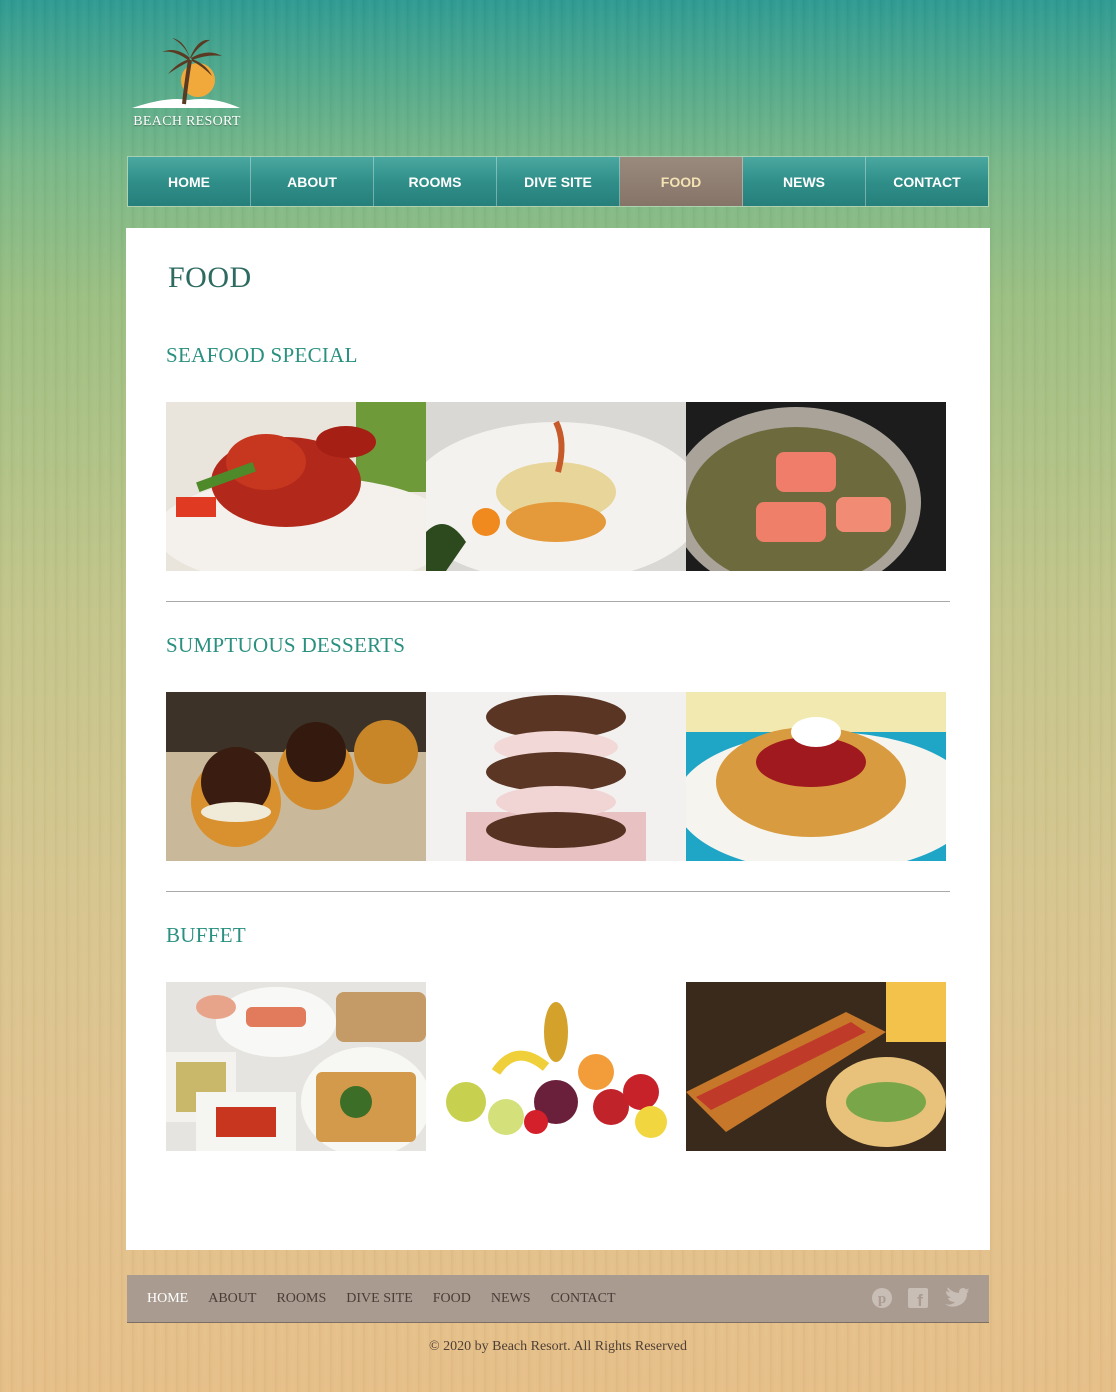 The width and height of the screenshot is (1116, 1392). I want to click on footer-link-home: HOME, so click(167, 1299).